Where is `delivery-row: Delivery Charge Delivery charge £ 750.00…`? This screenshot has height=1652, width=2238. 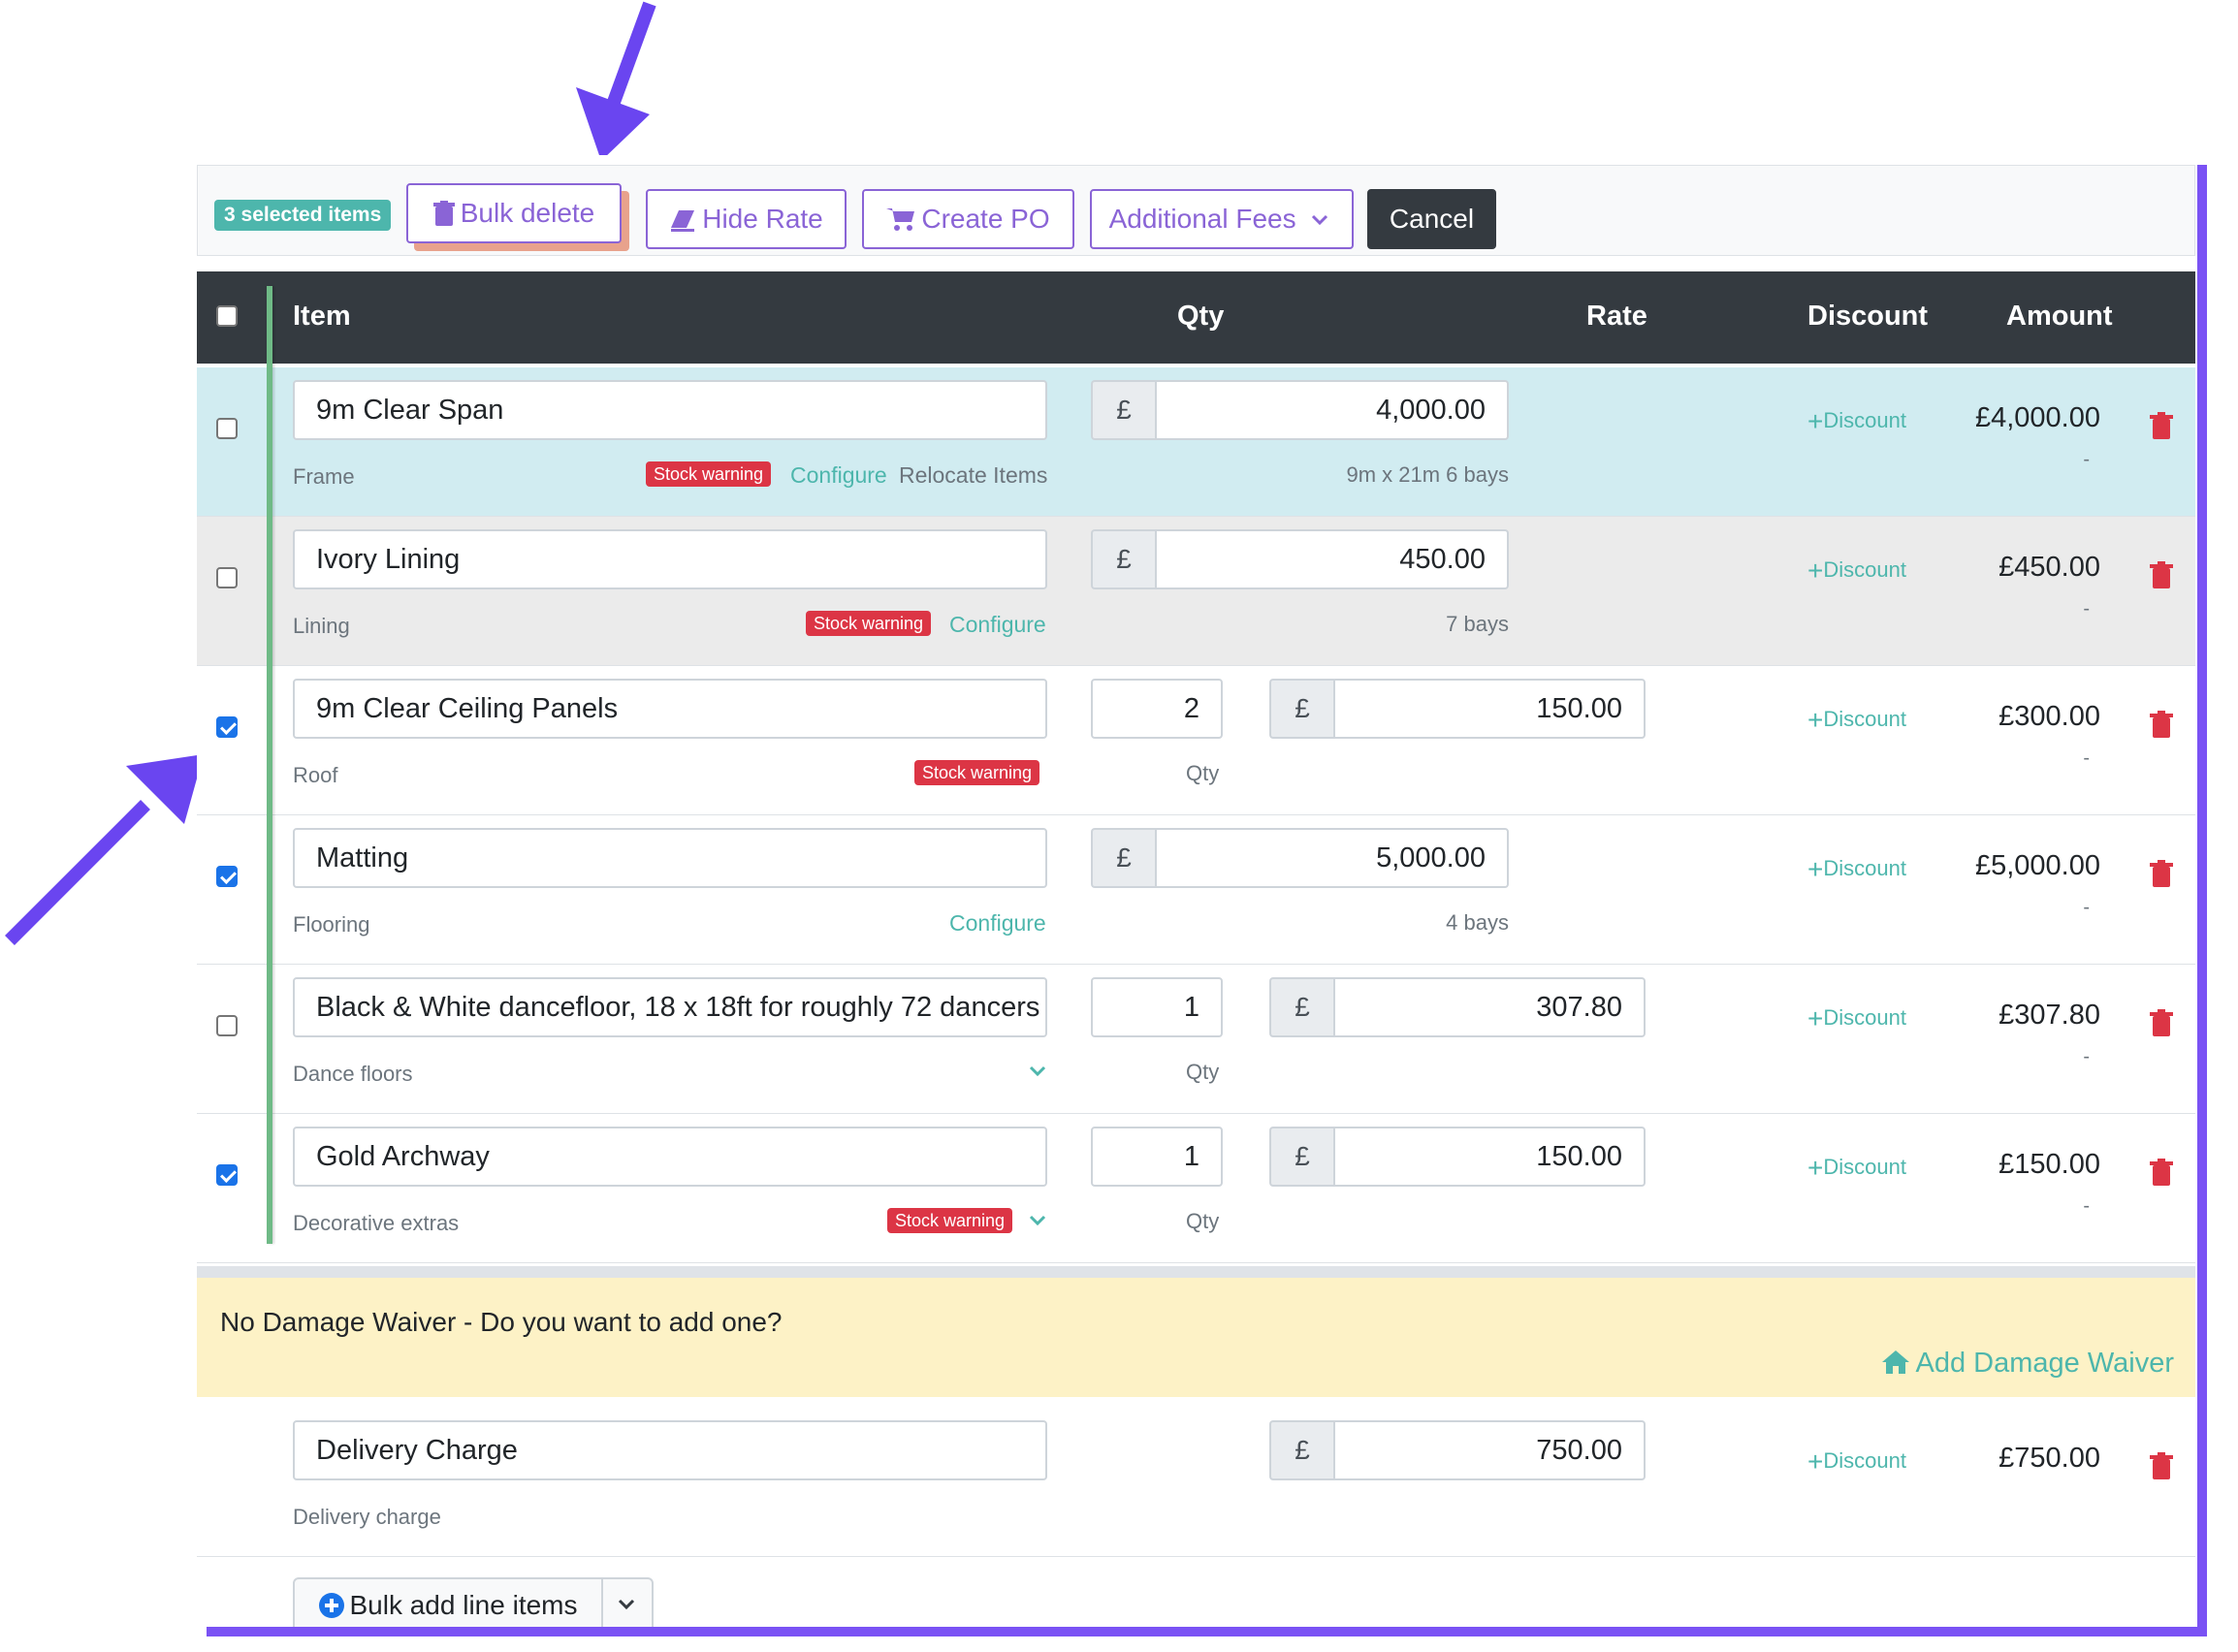 delivery-row: Delivery Charge Delivery charge £ 750.00… is located at coordinates (1196, 1483).